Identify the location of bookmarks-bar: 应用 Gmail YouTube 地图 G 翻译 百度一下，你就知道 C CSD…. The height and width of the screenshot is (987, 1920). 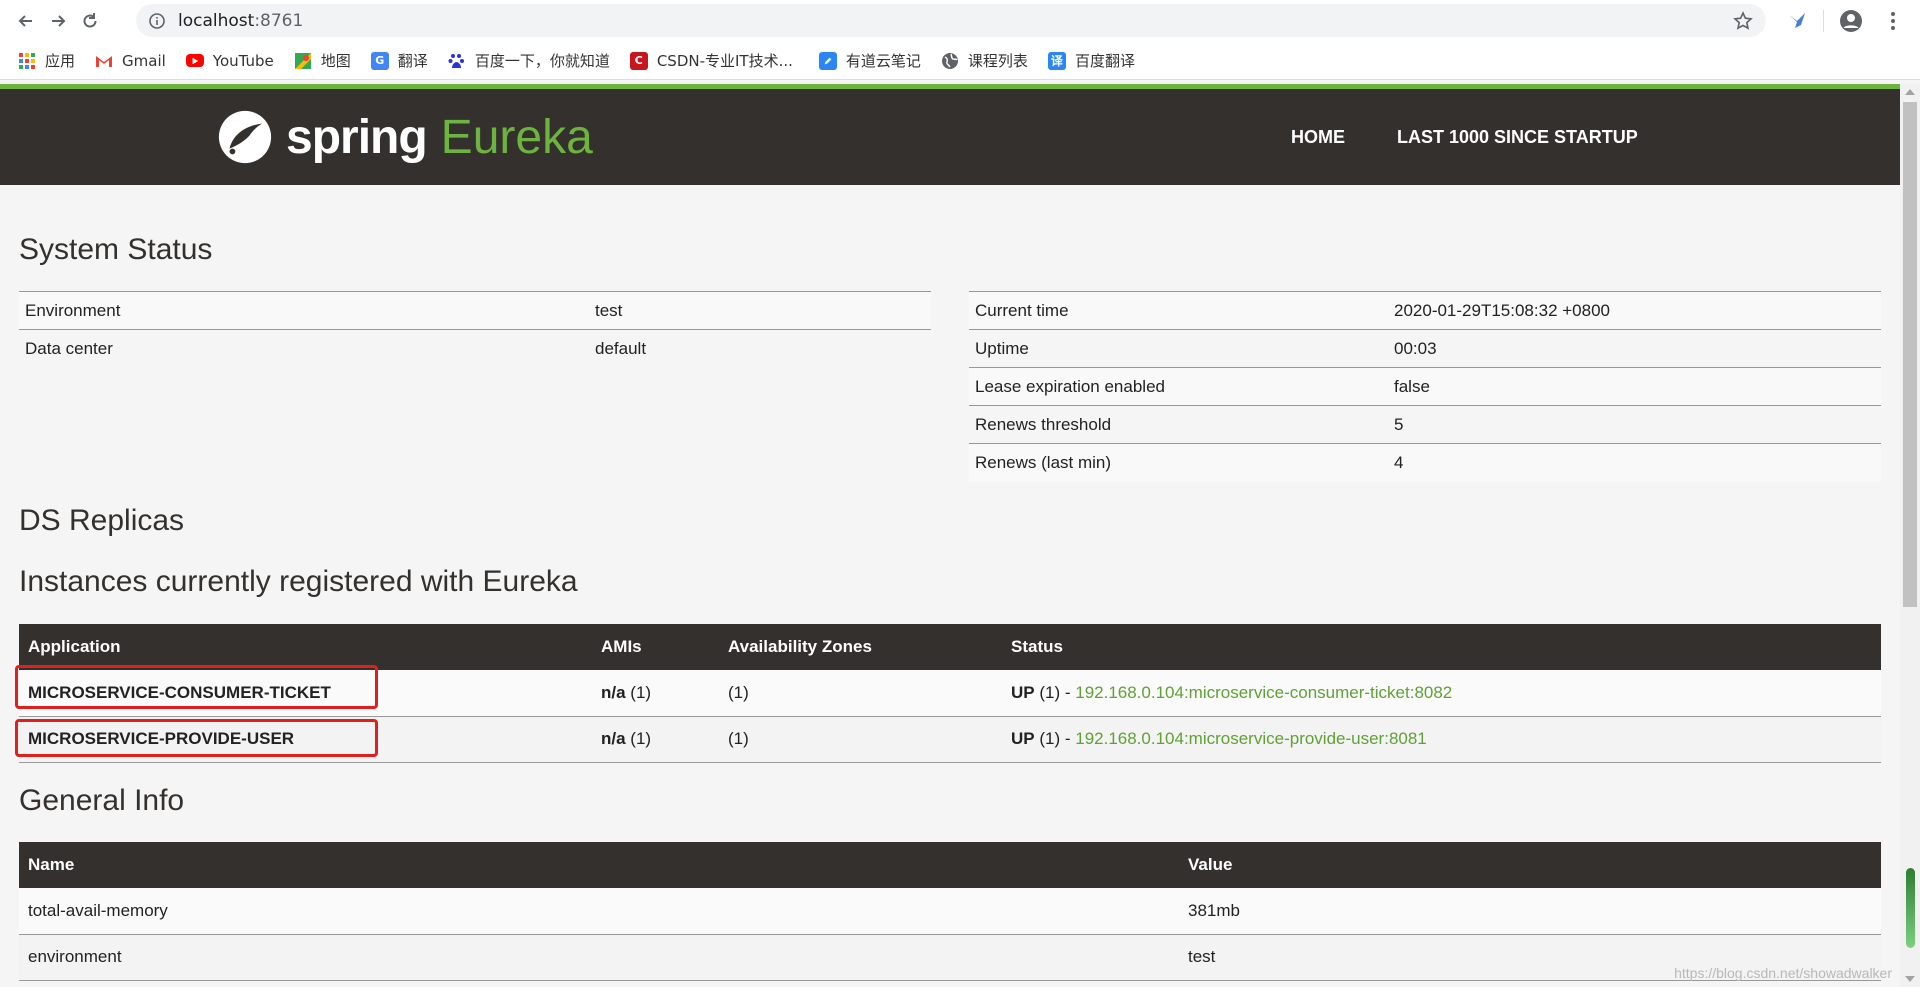
(960, 61).